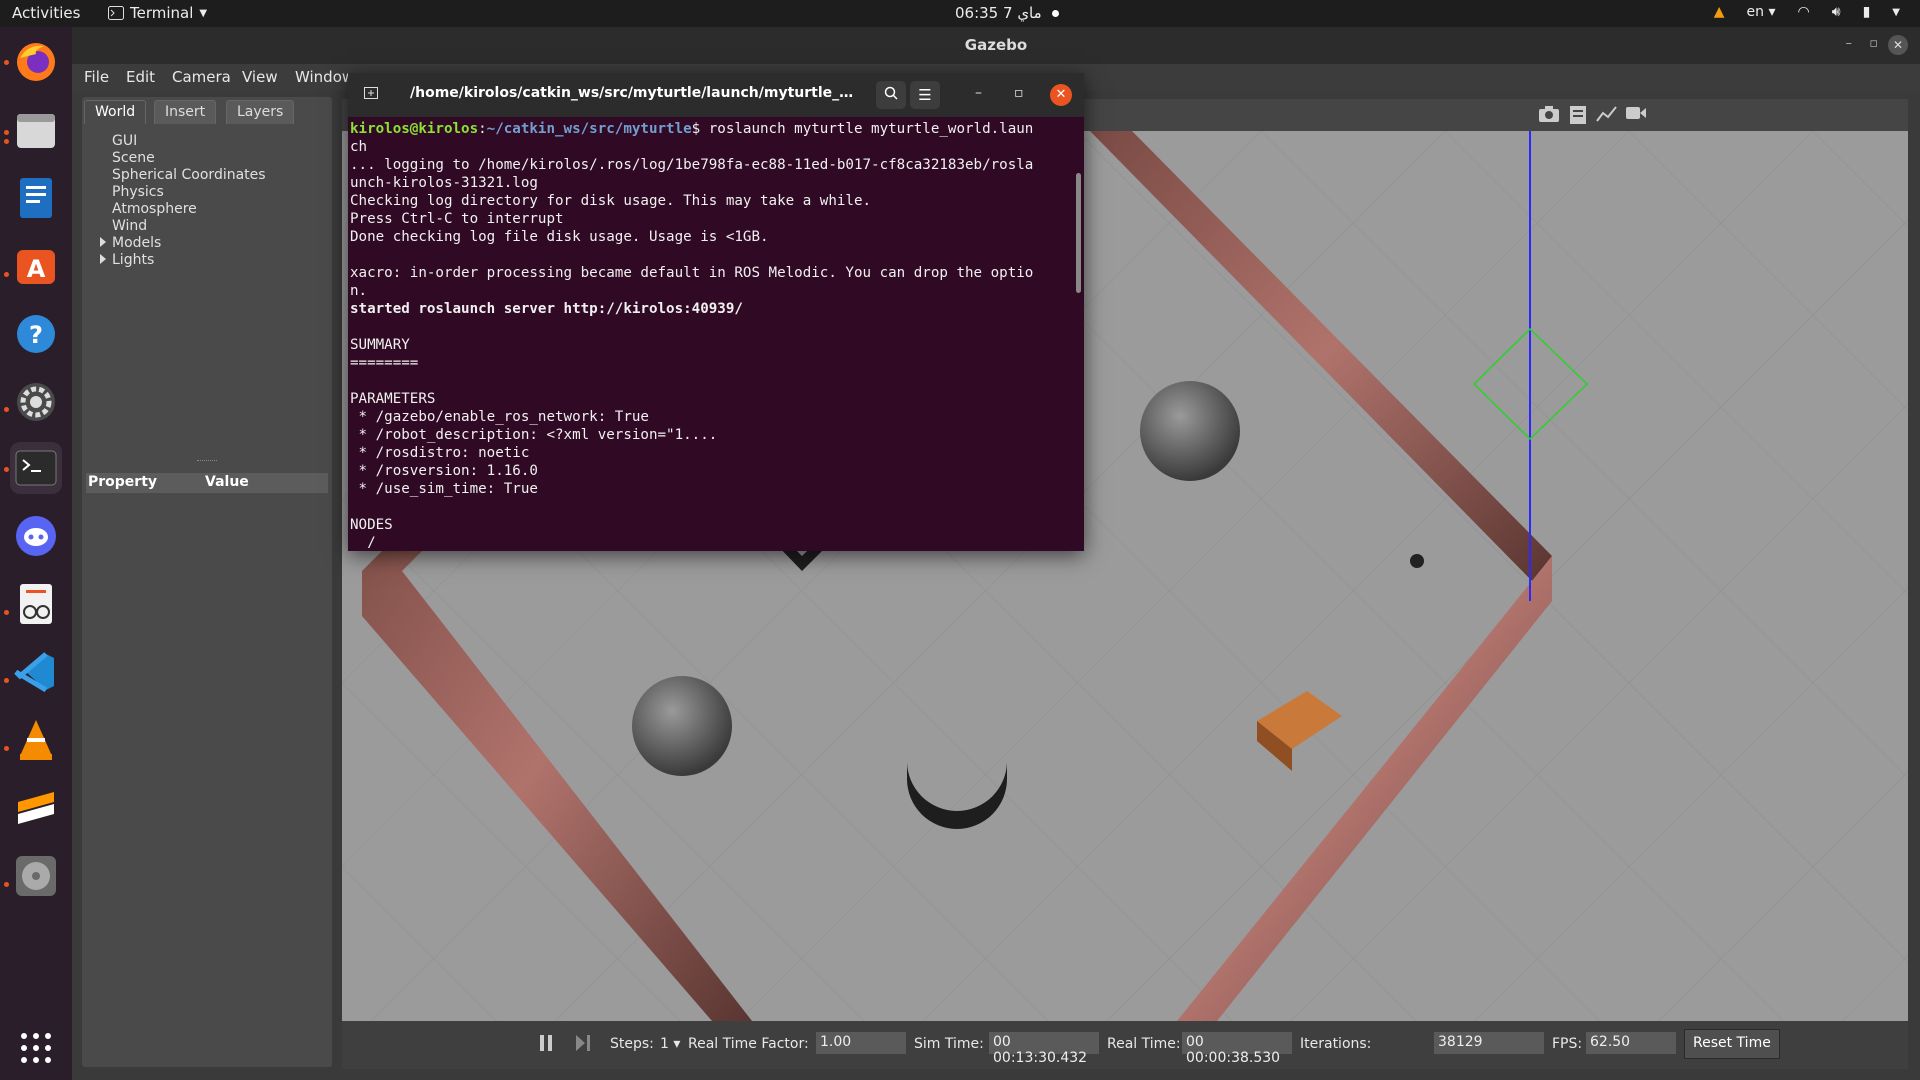  Describe the element at coordinates (203, 13) in the screenshot. I see `chevron-down-icon: ▼` at that location.